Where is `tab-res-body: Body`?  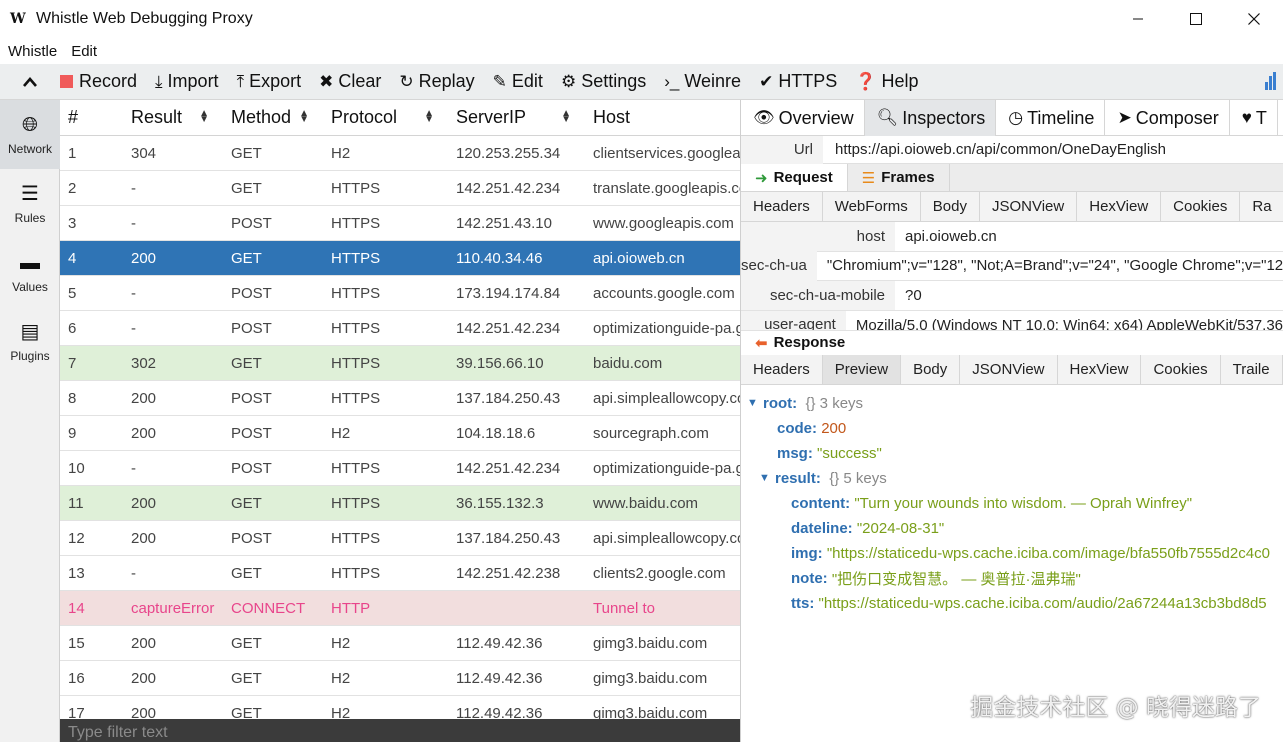
tab-res-body: Body is located at coordinates (931, 369).